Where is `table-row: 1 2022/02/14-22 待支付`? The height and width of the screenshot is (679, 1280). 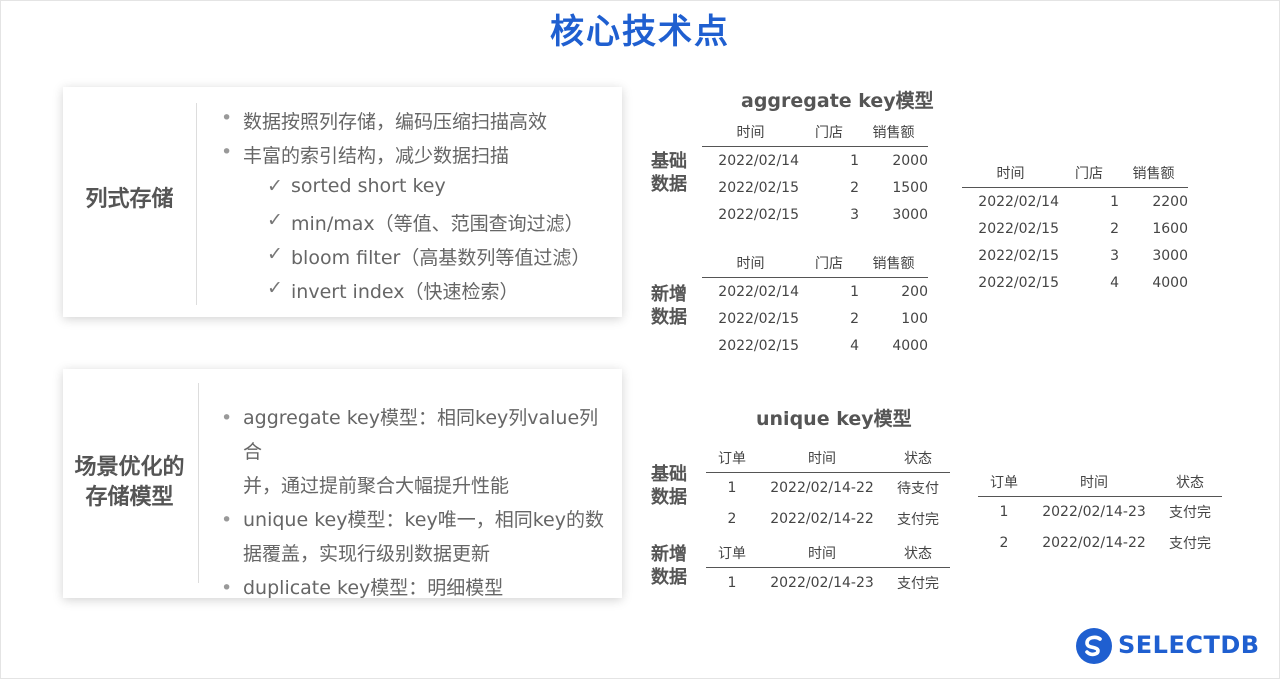
table-row: 1 2022/02/14-22 待支付 is located at coordinates (828, 488).